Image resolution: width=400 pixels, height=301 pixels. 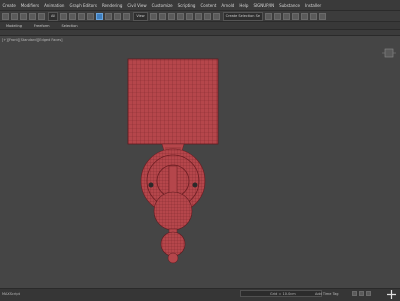 I want to click on menu-content: Content, so click(x=208, y=5).